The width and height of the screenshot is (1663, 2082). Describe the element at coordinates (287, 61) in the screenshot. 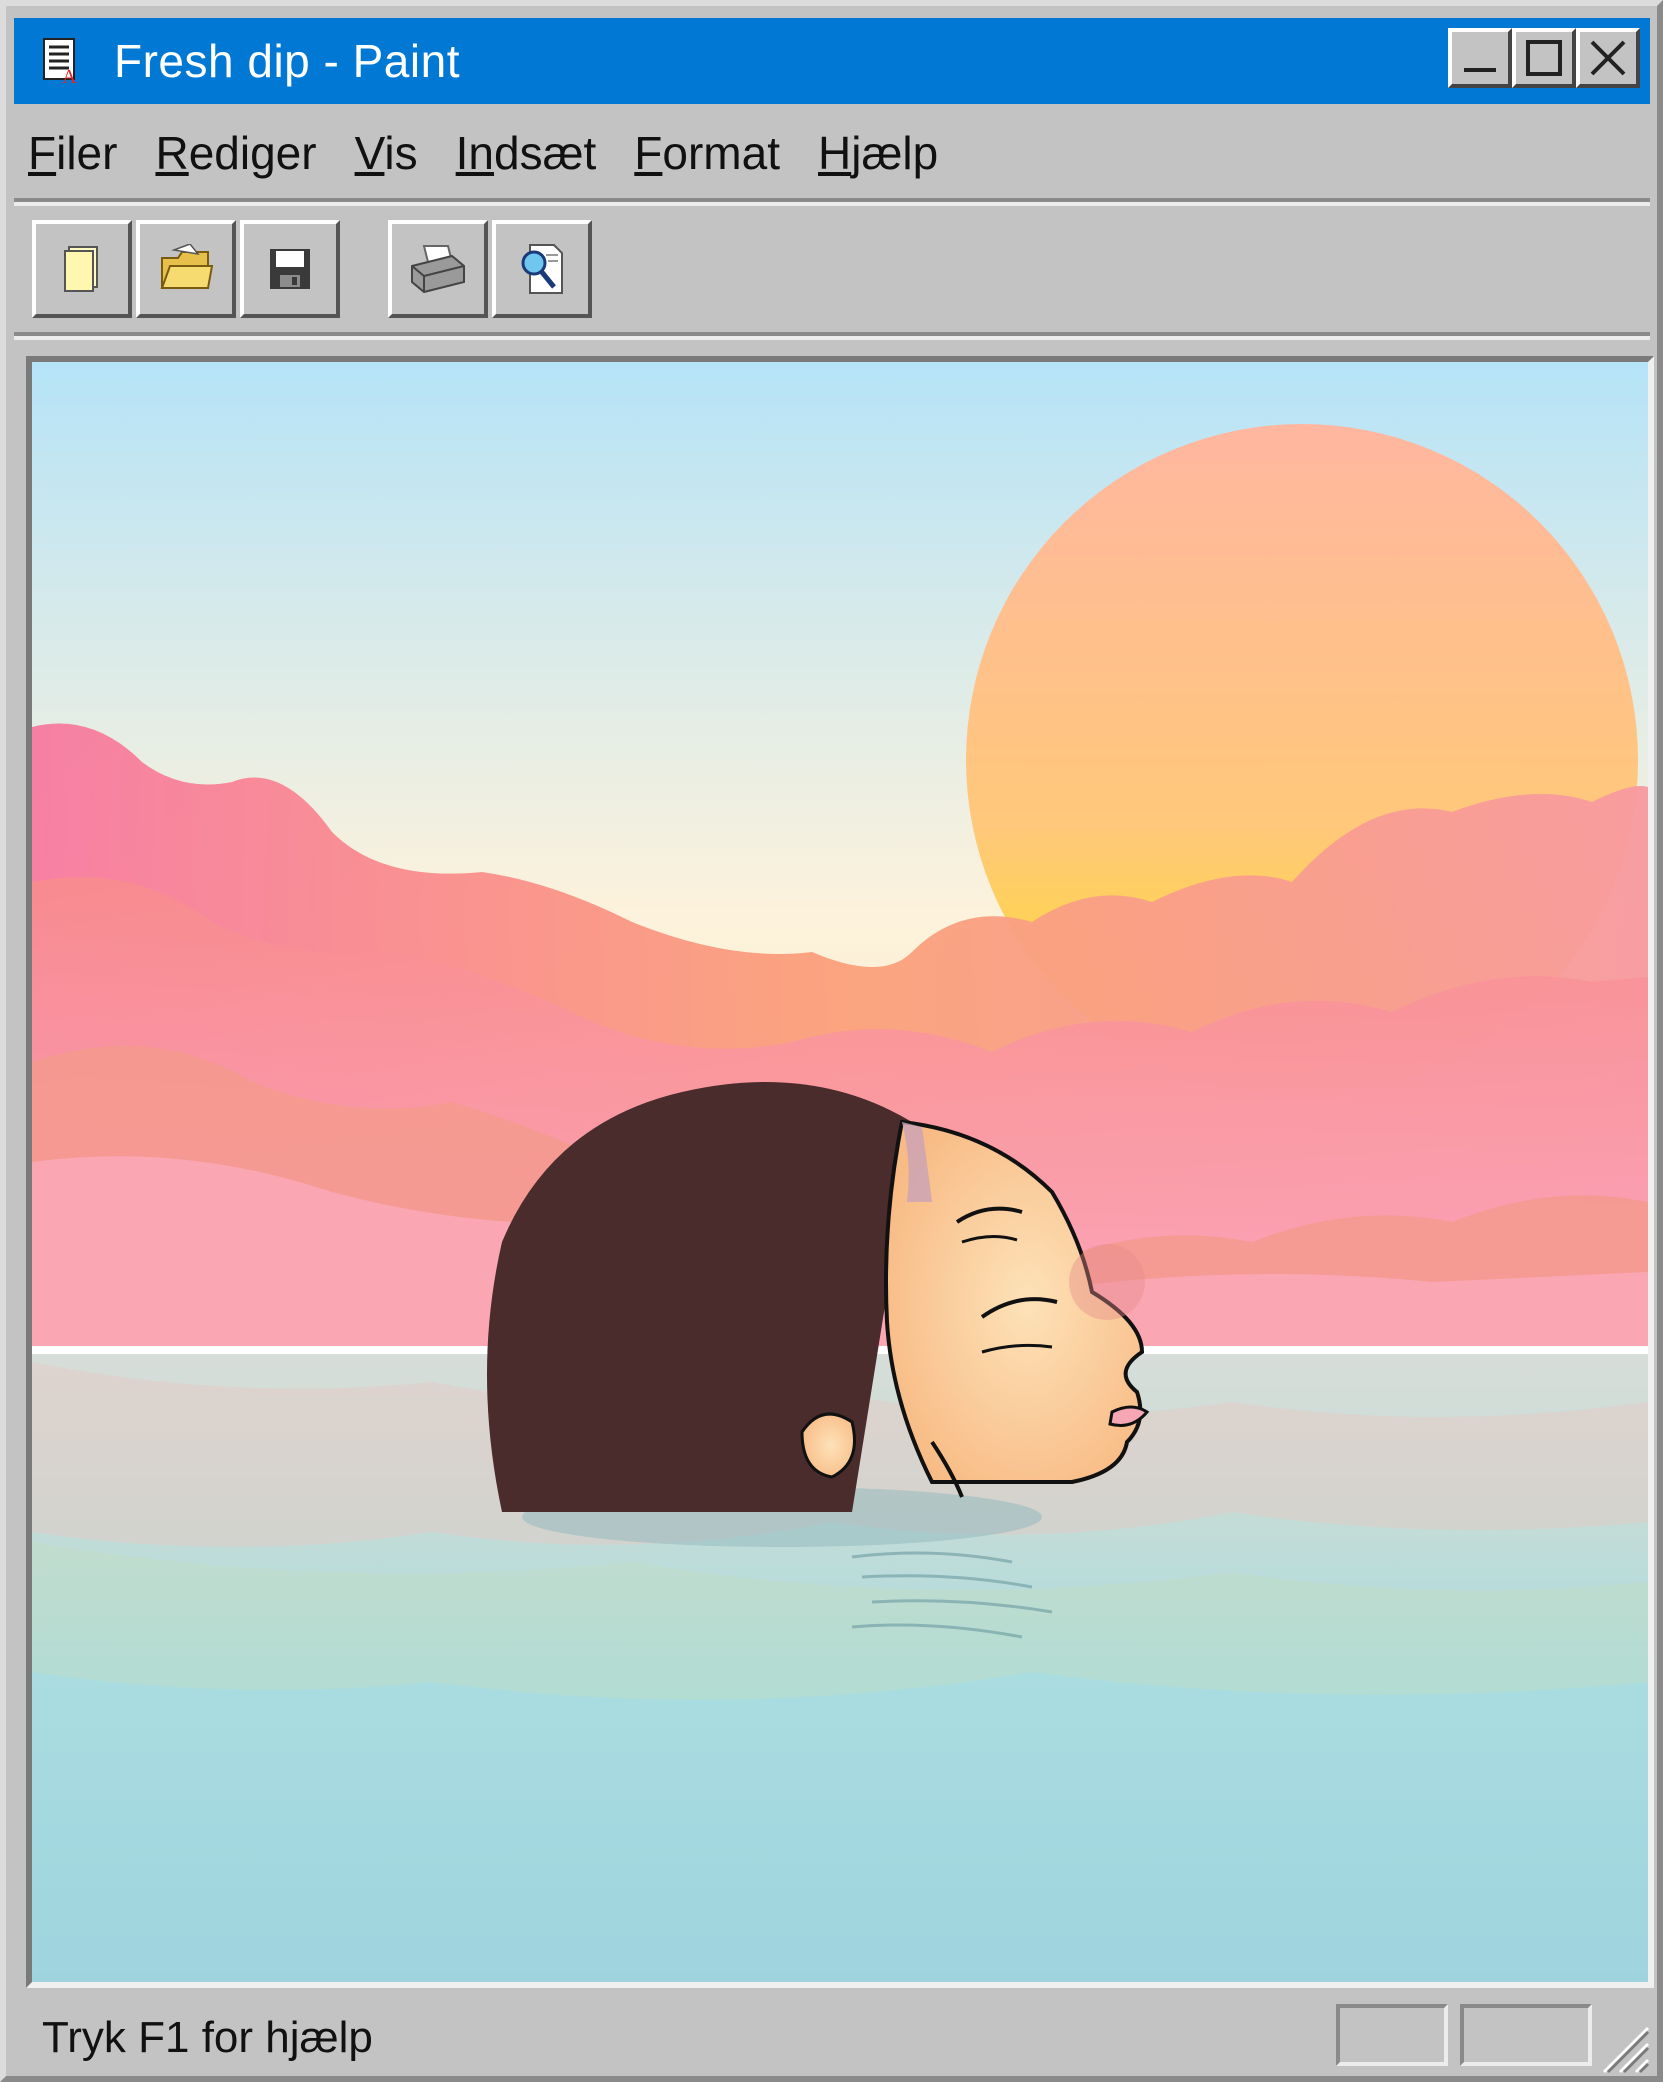

I see `window-title: Fresh dip - Paint` at that location.